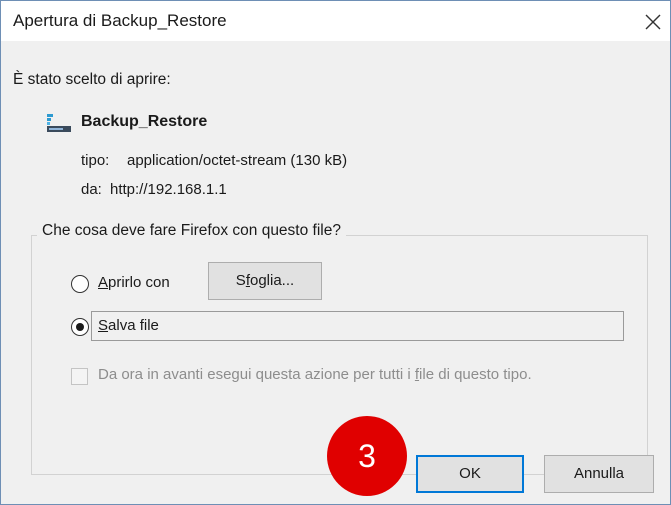 The width and height of the screenshot is (671, 505). Describe the element at coordinates (237, 160) in the screenshot. I see `type-value: application/octet-stream (130 kB)` at that location.